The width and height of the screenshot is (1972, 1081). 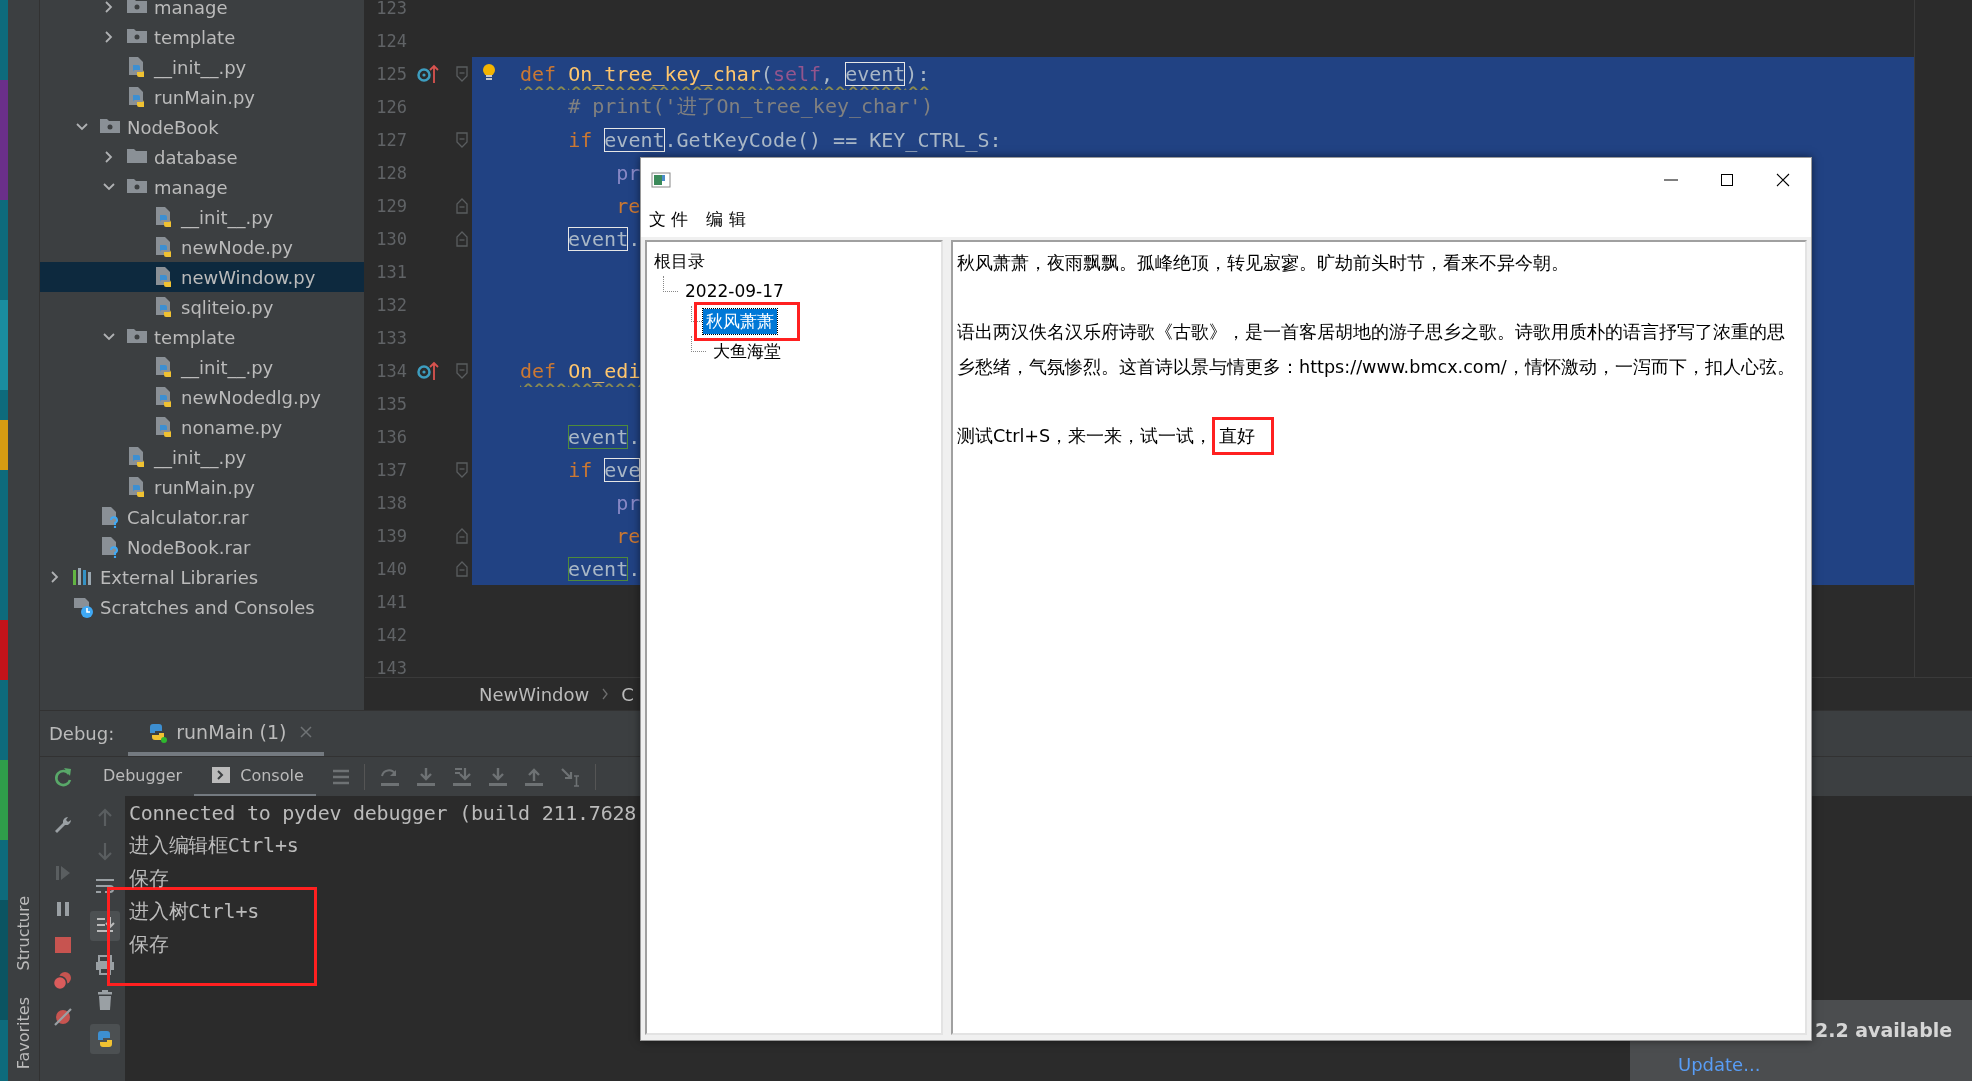 I want to click on line-number: 140, so click(x=391, y=568).